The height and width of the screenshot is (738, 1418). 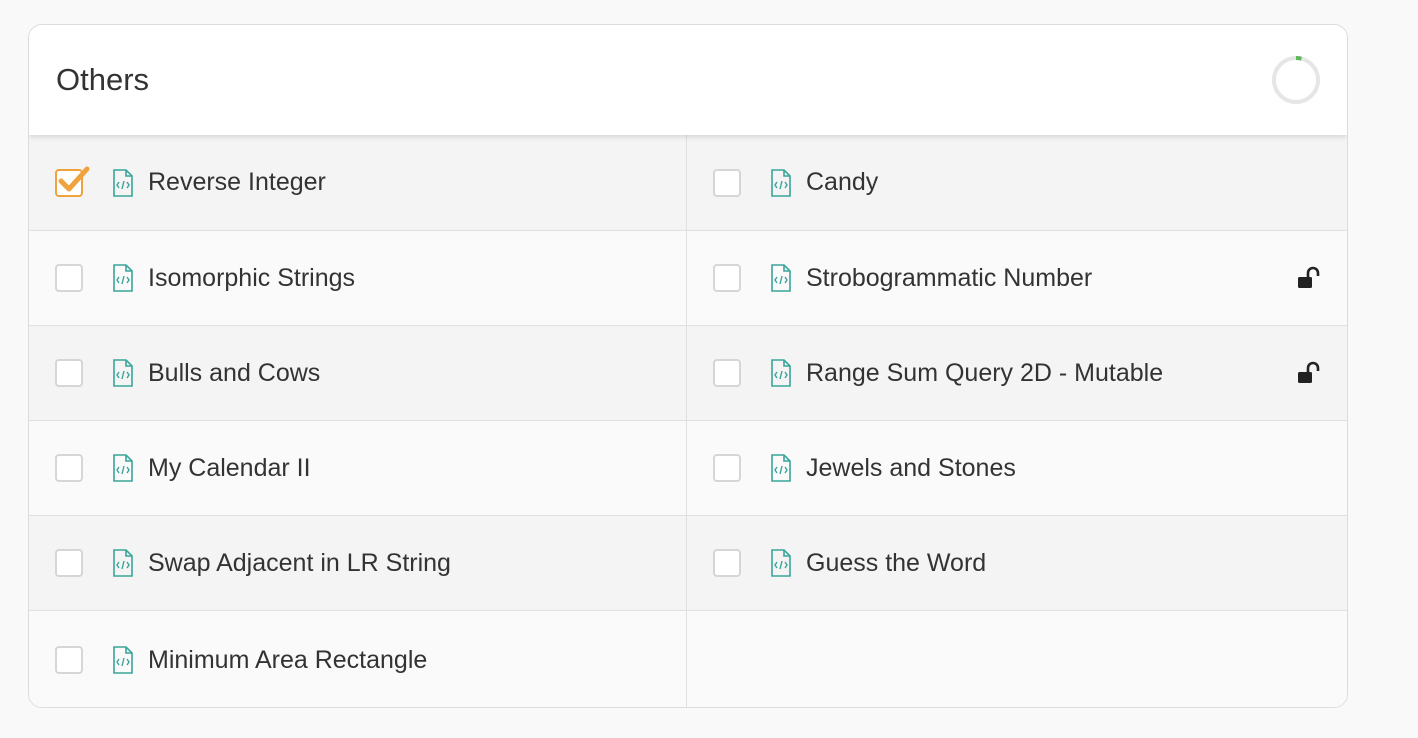 I want to click on problem-item: Guess the Word, so click(x=1017, y=563).